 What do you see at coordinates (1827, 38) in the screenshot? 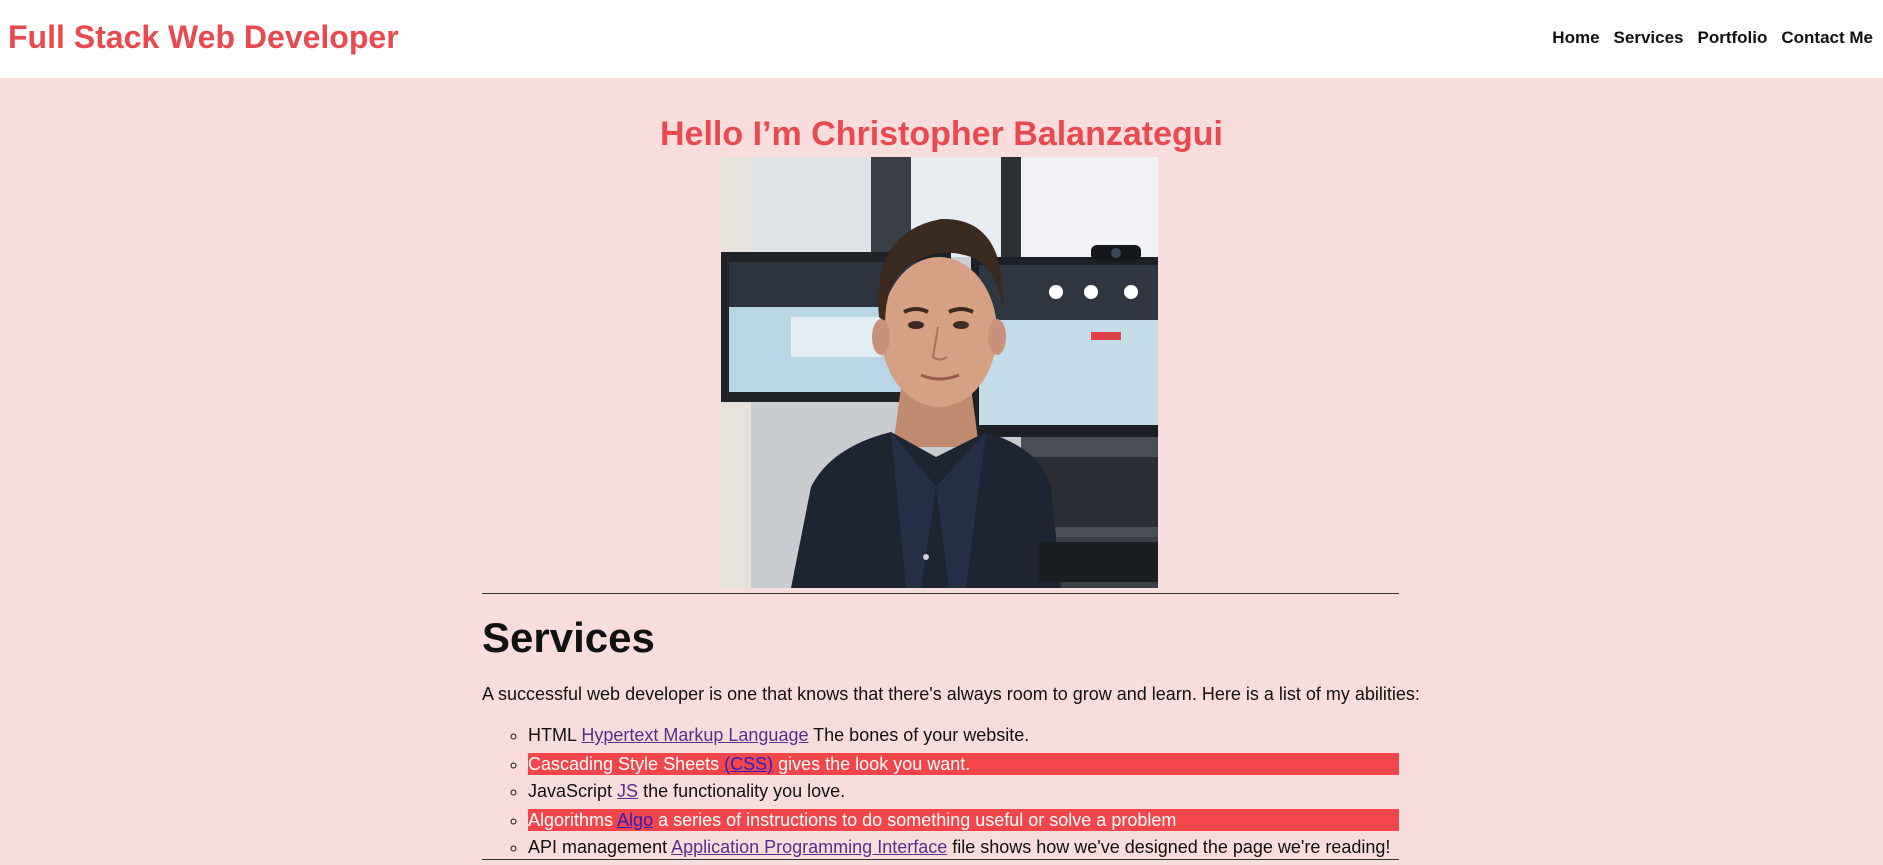
I see `nav-contact-me: Contact Me` at bounding box center [1827, 38].